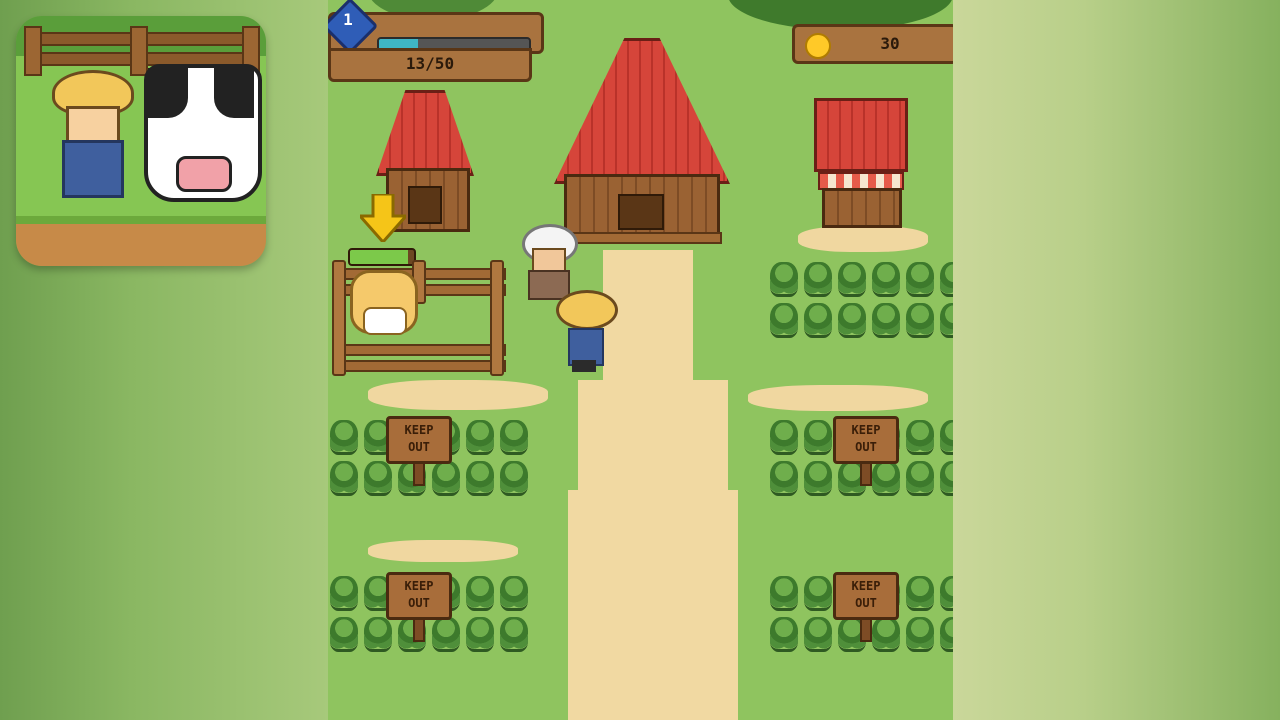 This screenshot has width=1280, height=720. Describe the element at coordinates (425, 133) in the screenshot. I see `shed-roof` at that location.